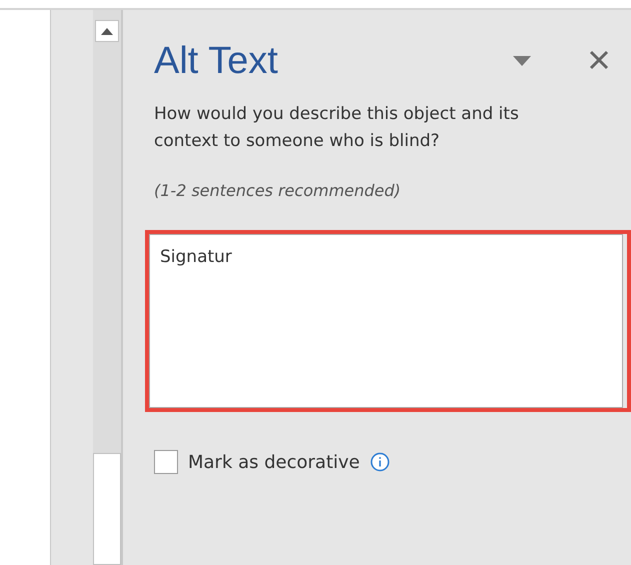 The height and width of the screenshot is (565, 631). What do you see at coordinates (166, 462) in the screenshot?
I see `checkbox` at bounding box center [166, 462].